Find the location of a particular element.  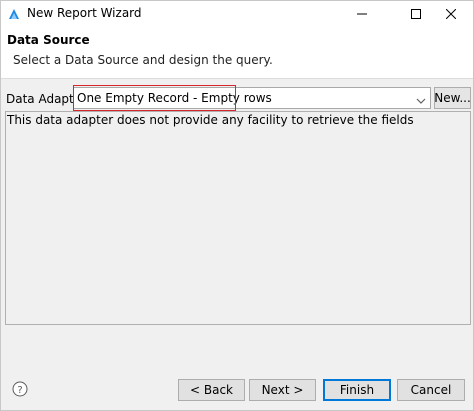

minimize-button is located at coordinates (362, 14).